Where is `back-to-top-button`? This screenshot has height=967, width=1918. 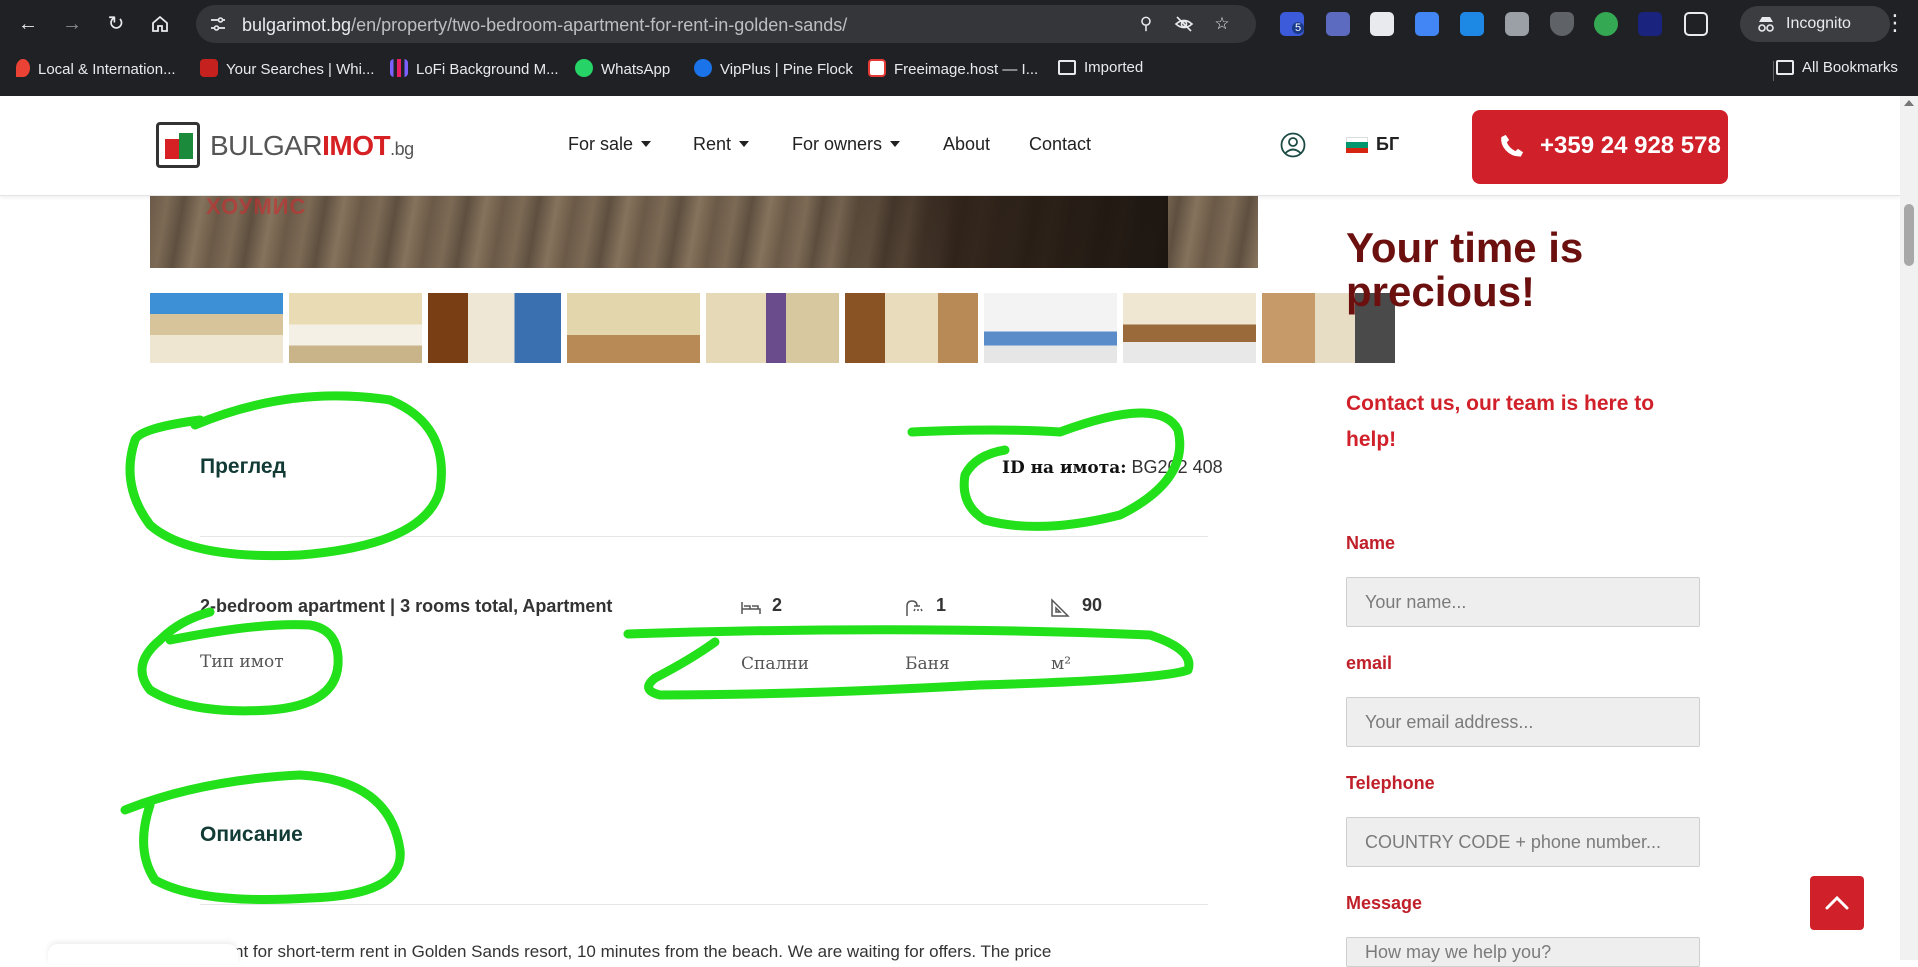 back-to-top-button is located at coordinates (1837, 903).